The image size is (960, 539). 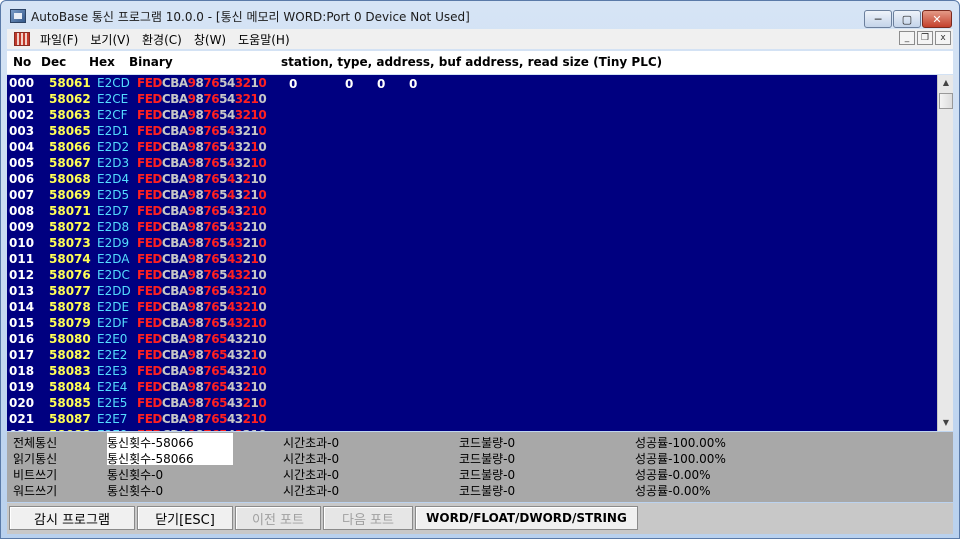 I want to click on table-row: 019 58084 E2E4 FEDCBA9876543210, so click(x=472, y=388).